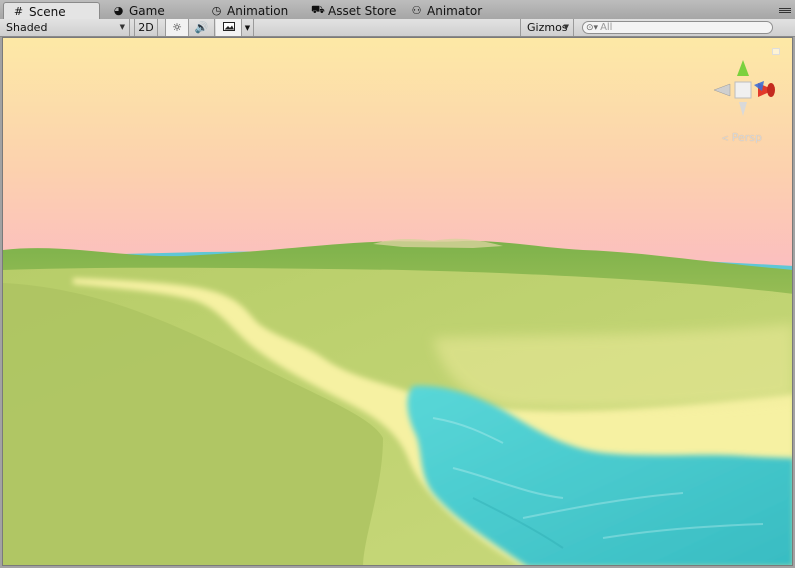  I want to click on scene-effects-toggle, so click(229, 27).